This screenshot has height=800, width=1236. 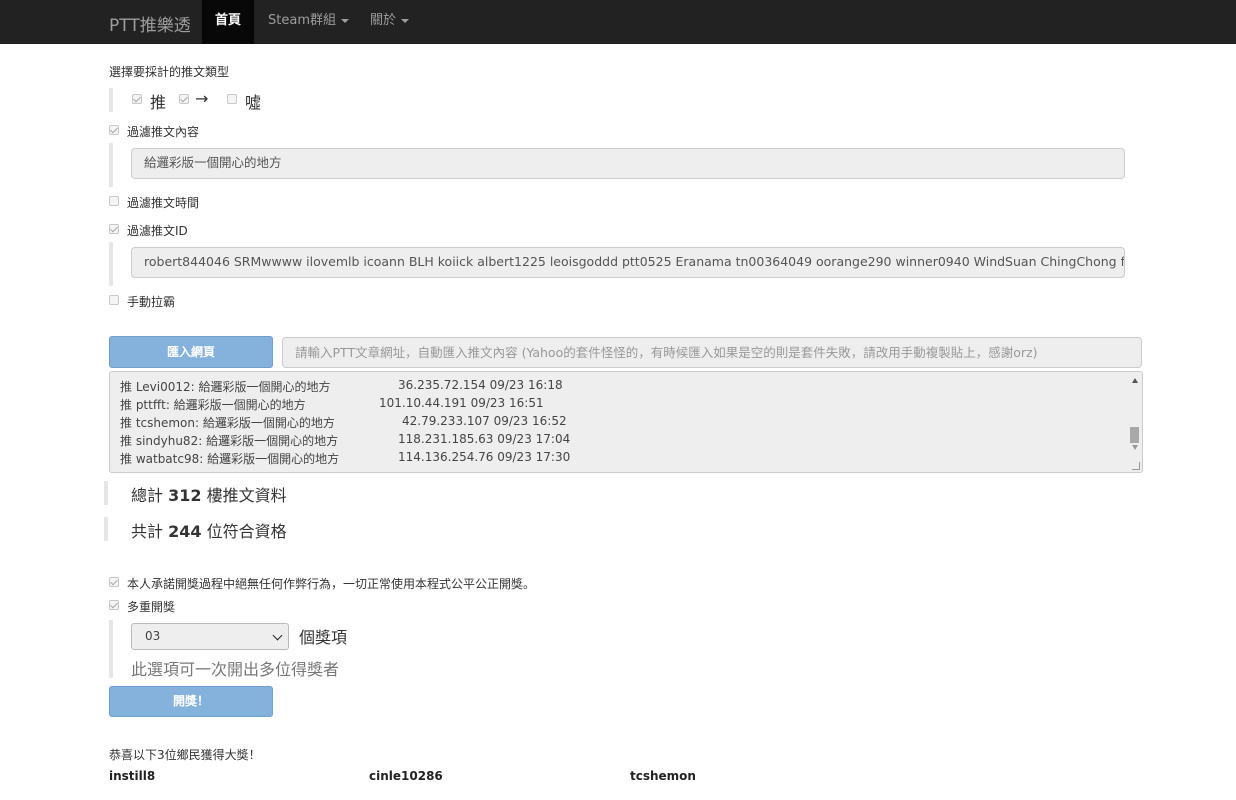 What do you see at coordinates (106, 493) in the screenshot?
I see `total-indent-bar` at bounding box center [106, 493].